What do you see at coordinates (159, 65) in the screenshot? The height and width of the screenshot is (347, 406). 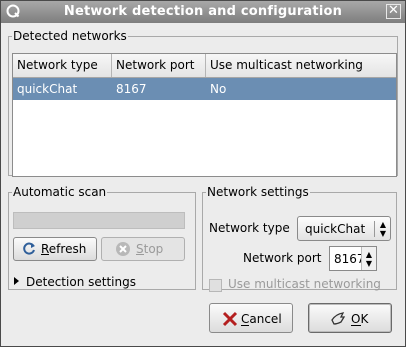 I see `column-header-network-port: Network port` at bounding box center [159, 65].